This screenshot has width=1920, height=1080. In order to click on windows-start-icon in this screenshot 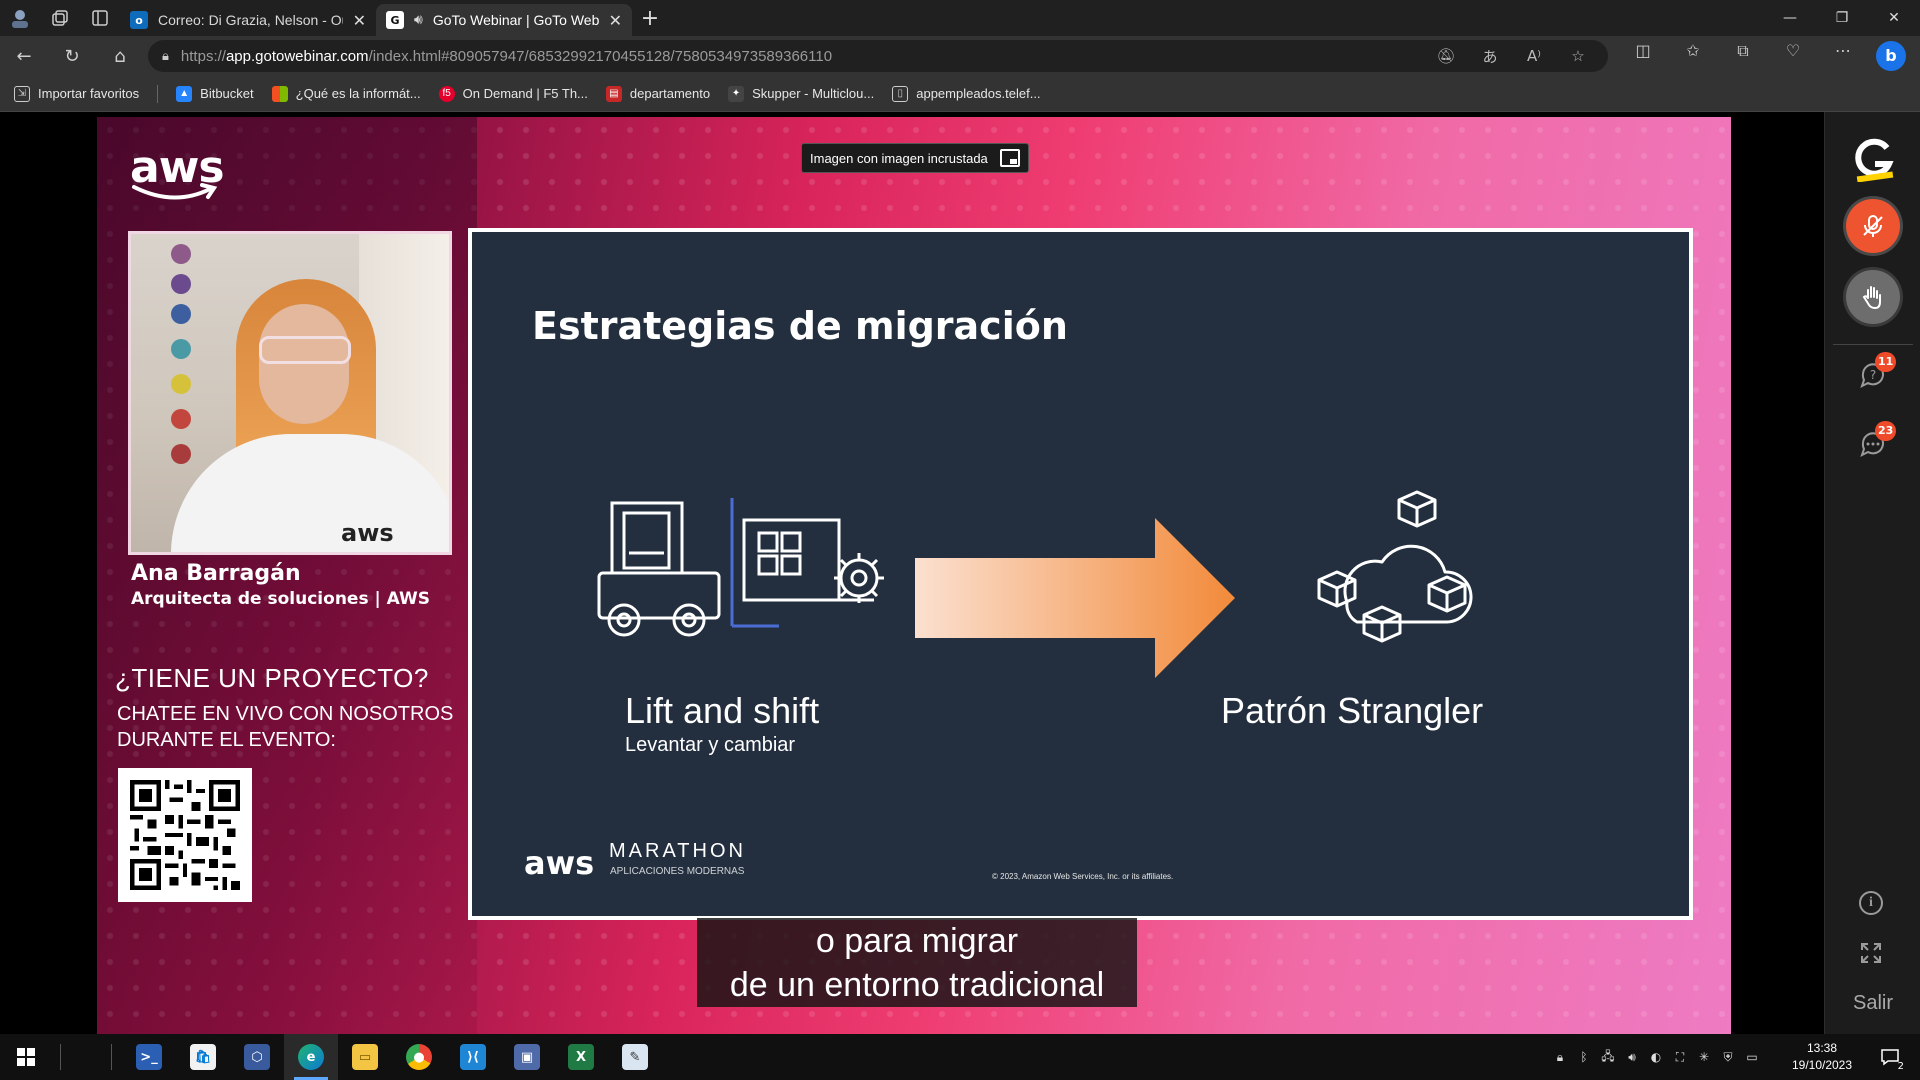, I will do `click(26, 1057)`.